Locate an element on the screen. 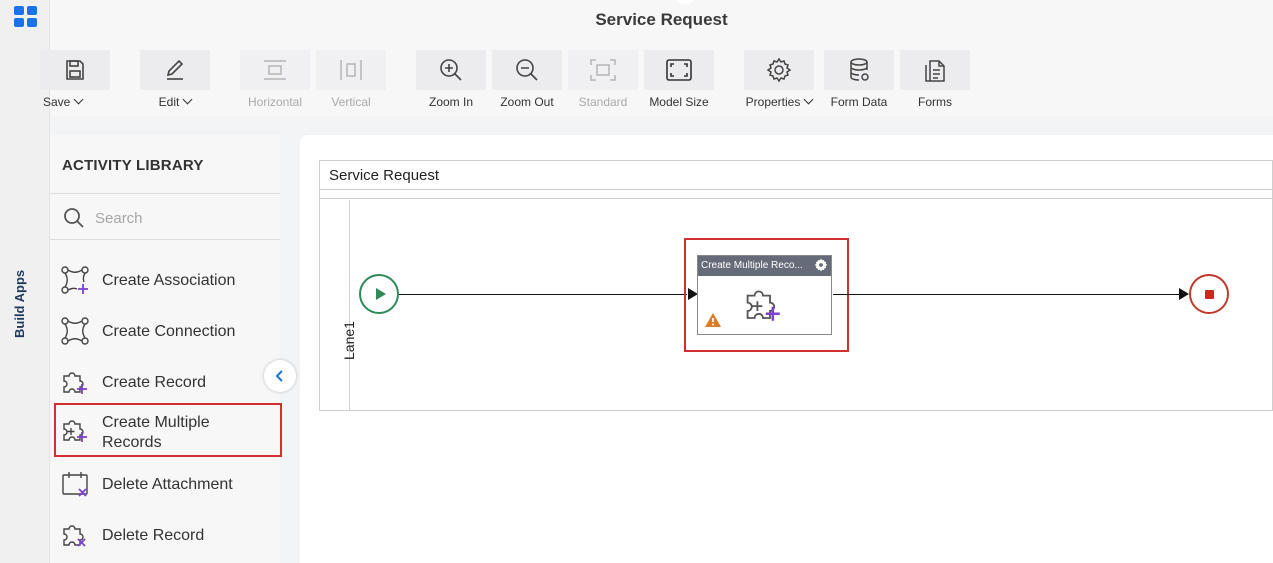  label-line-2: Records is located at coordinates (132, 442).